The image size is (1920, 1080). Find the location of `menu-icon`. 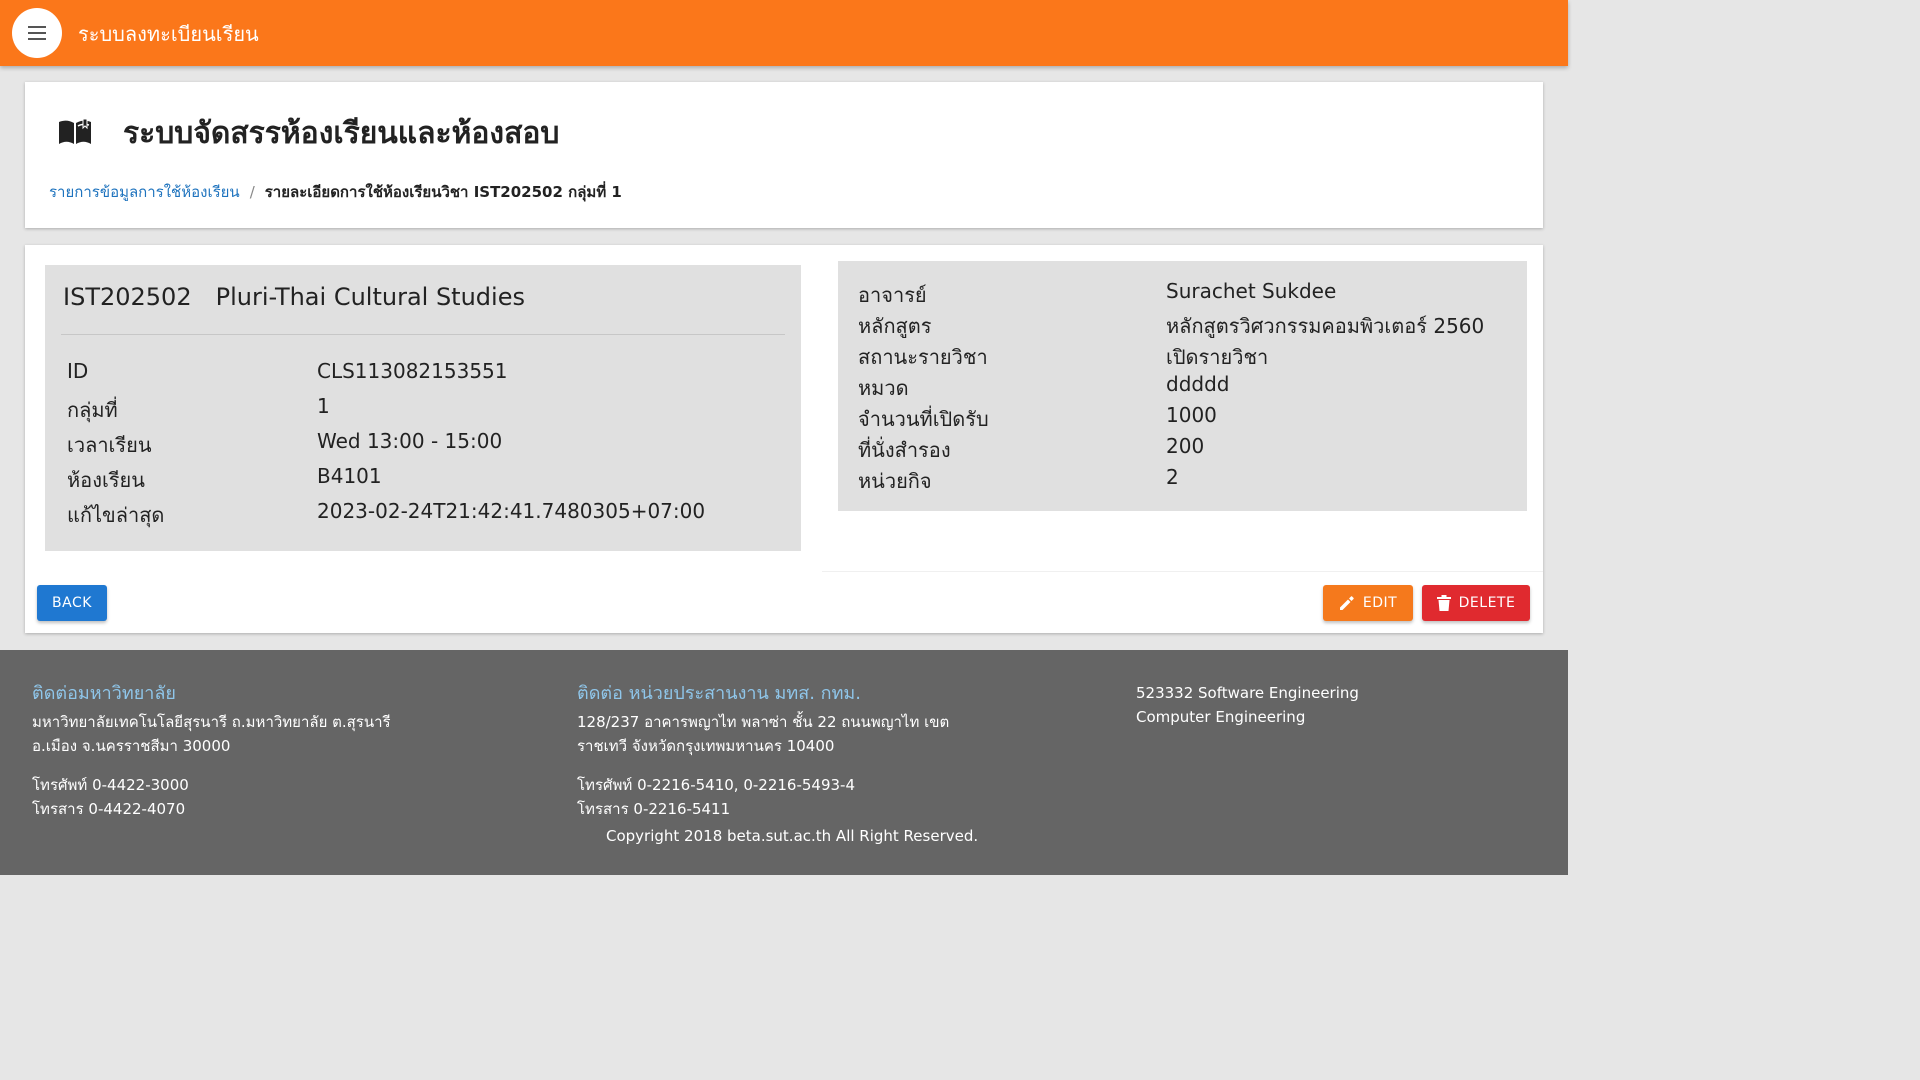

menu-icon is located at coordinates (37, 33).